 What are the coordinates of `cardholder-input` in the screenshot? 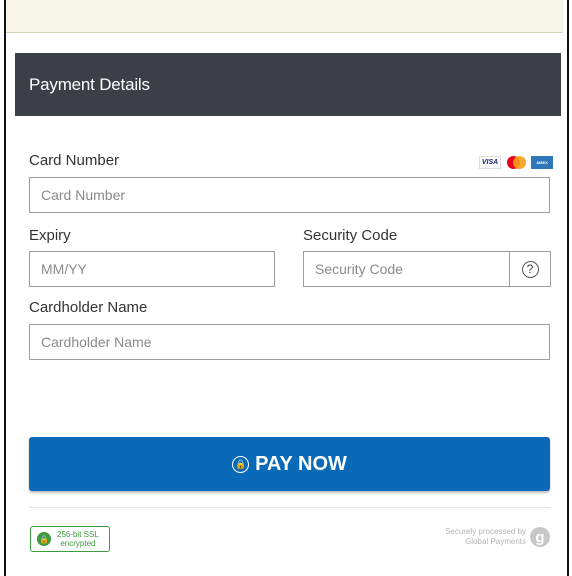 It's located at (289, 342).